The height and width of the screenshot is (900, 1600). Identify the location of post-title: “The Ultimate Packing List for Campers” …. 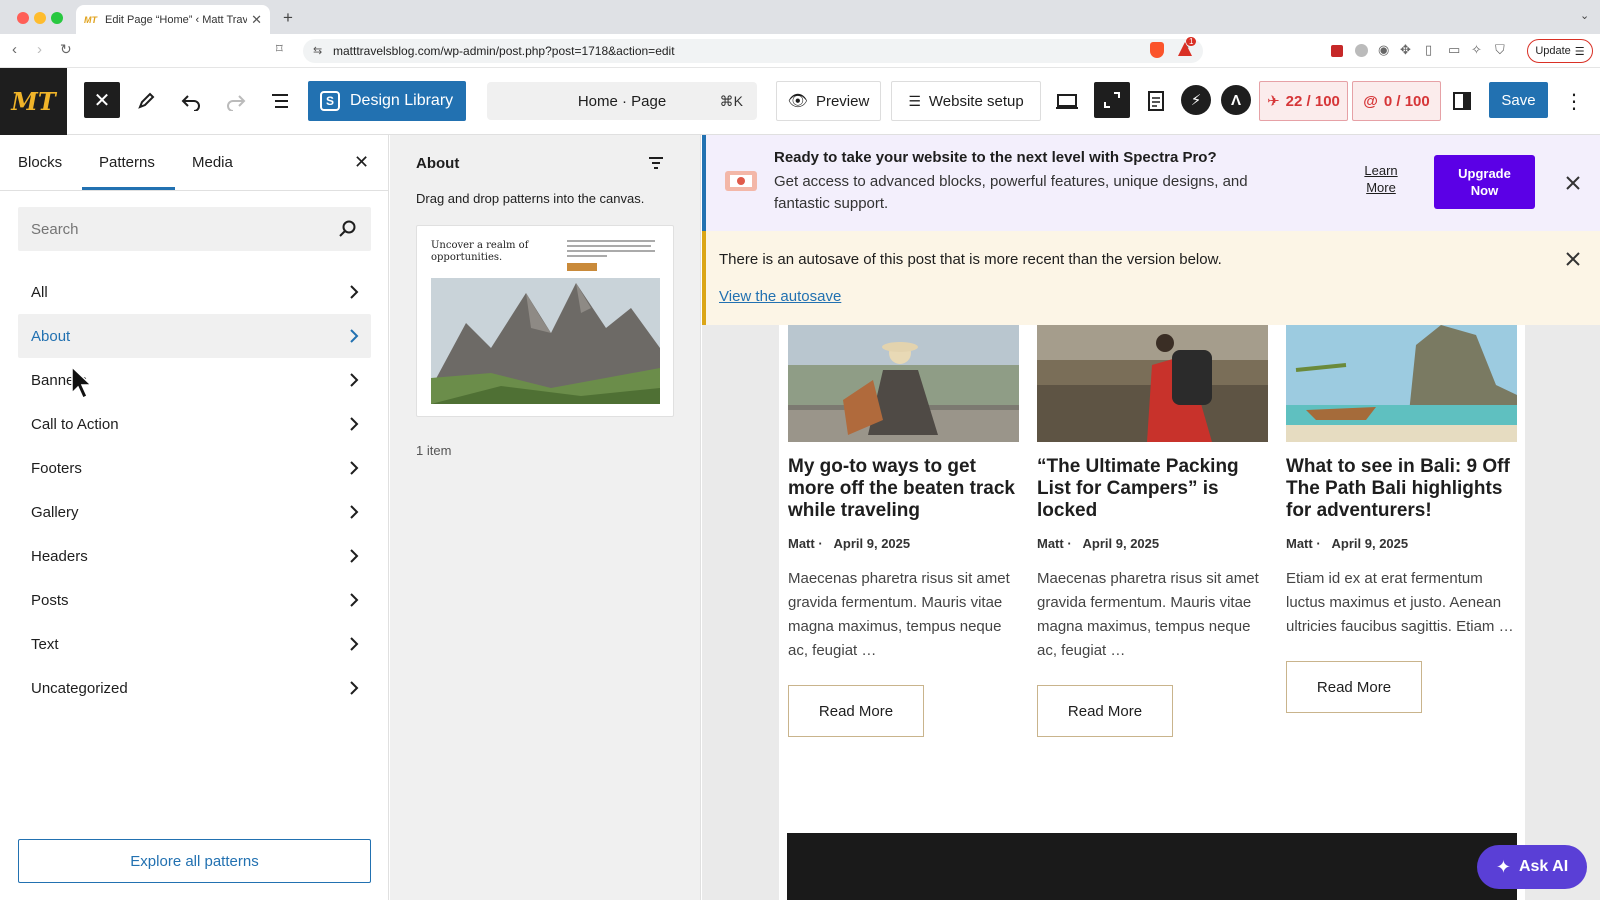
(1152, 489).